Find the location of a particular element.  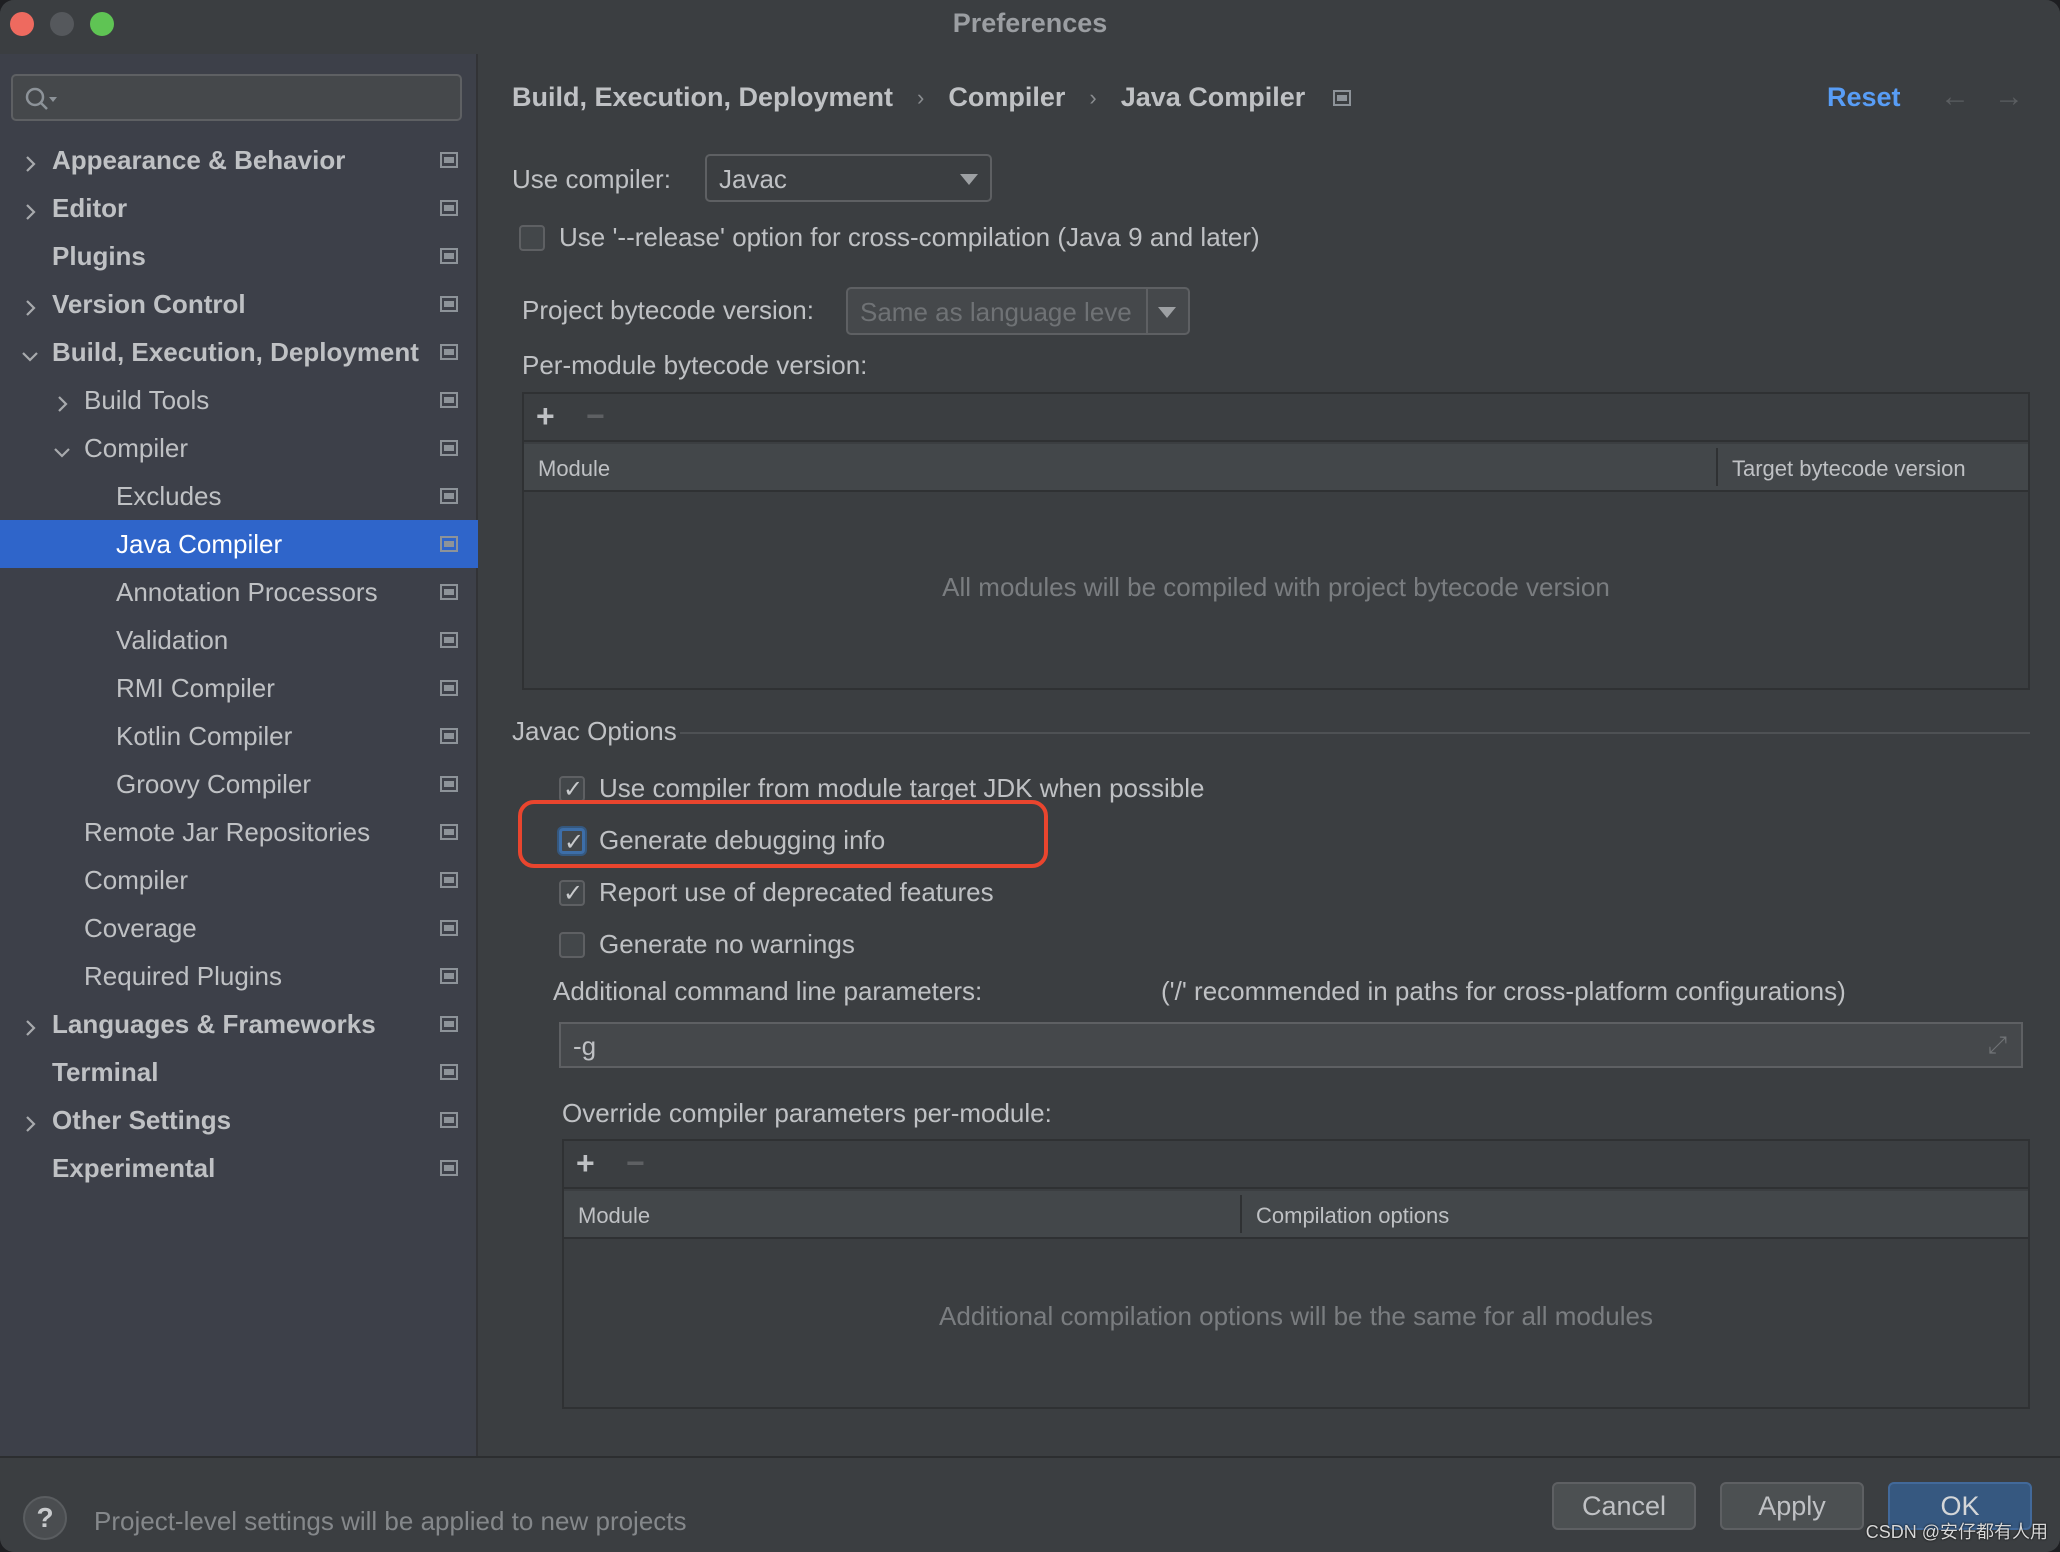

sidebar-item: Excludes is located at coordinates (239, 496).